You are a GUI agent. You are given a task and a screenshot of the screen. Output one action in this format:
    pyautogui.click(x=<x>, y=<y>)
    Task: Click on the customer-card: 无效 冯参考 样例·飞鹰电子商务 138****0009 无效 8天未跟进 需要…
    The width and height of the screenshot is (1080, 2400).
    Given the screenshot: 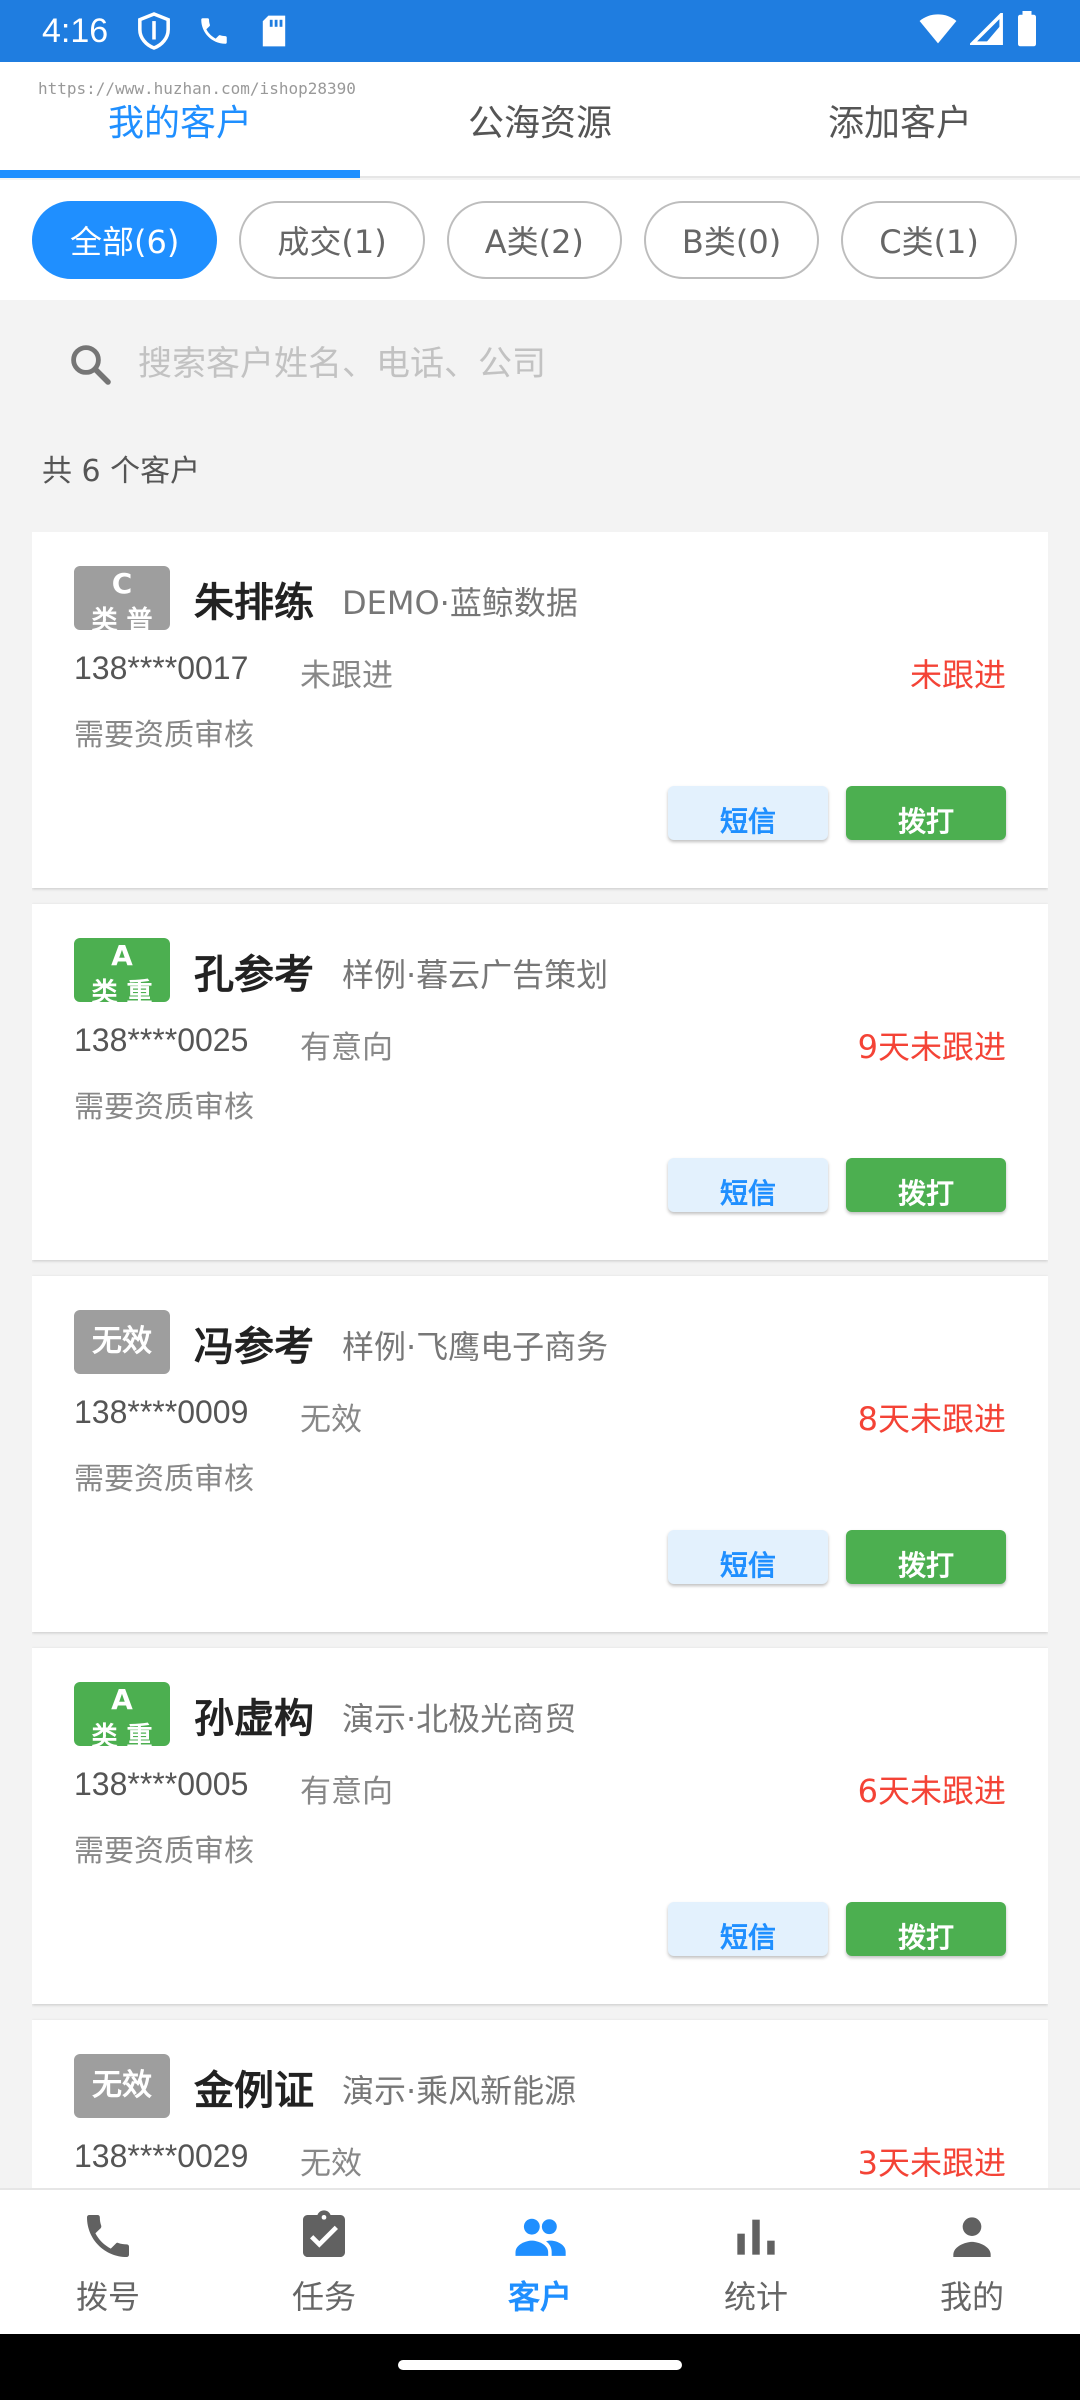 What is the action you would take?
    pyautogui.click(x=540, y=1454)
    